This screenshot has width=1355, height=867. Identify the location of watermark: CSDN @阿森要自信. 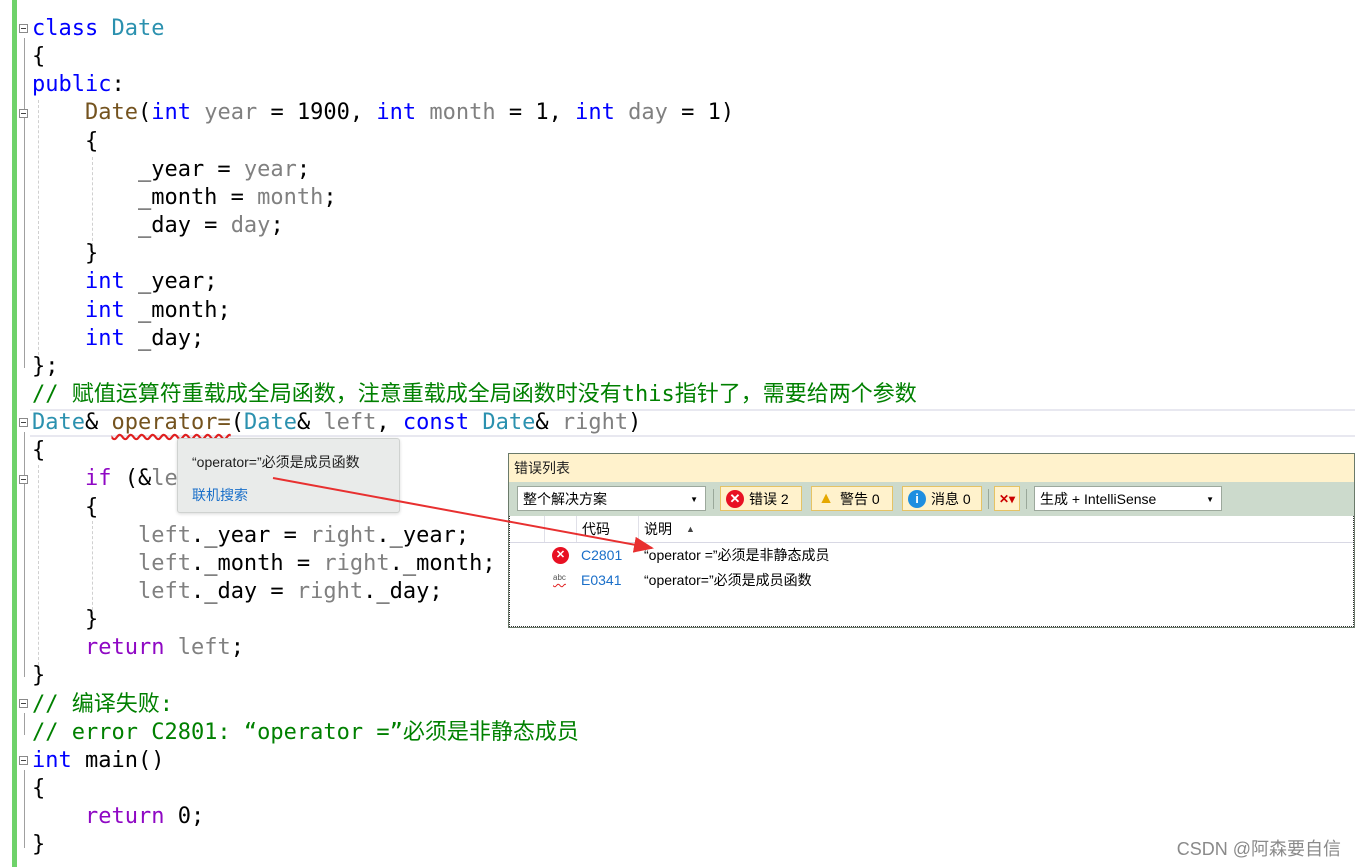
(1258, 849).